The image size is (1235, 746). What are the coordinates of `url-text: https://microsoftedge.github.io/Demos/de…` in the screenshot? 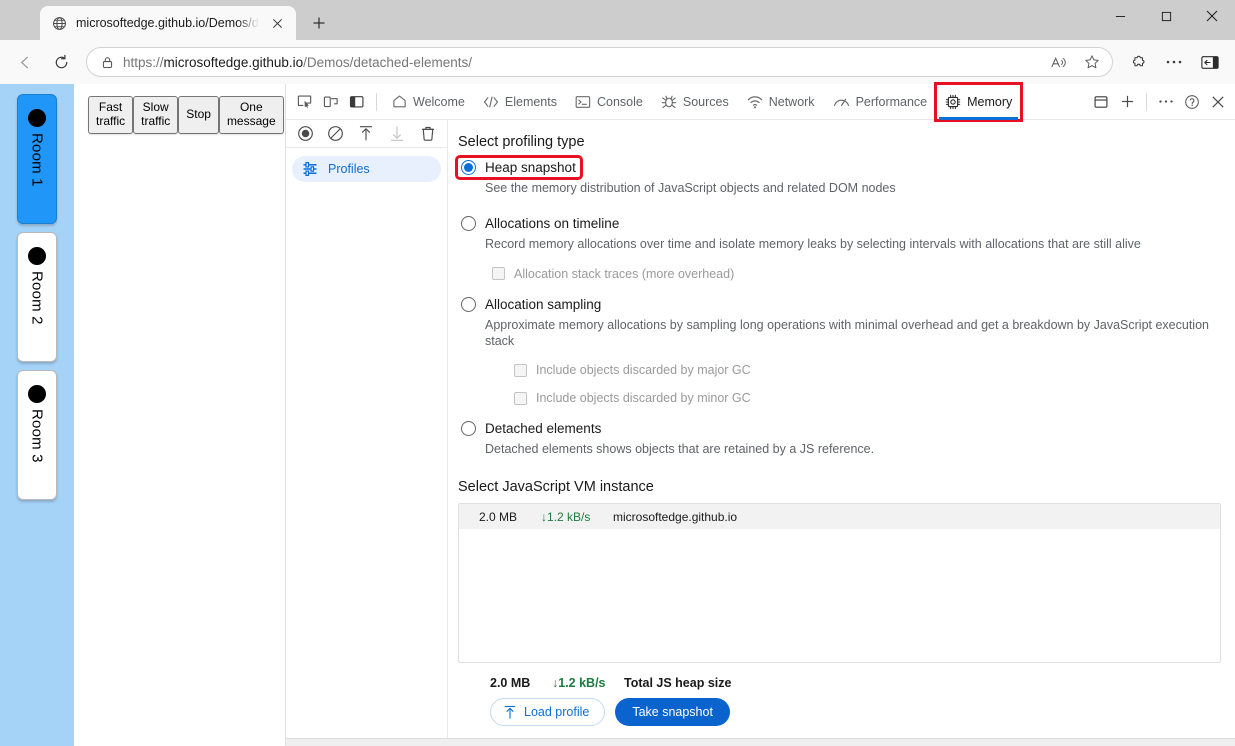 It's located at (580, 62).